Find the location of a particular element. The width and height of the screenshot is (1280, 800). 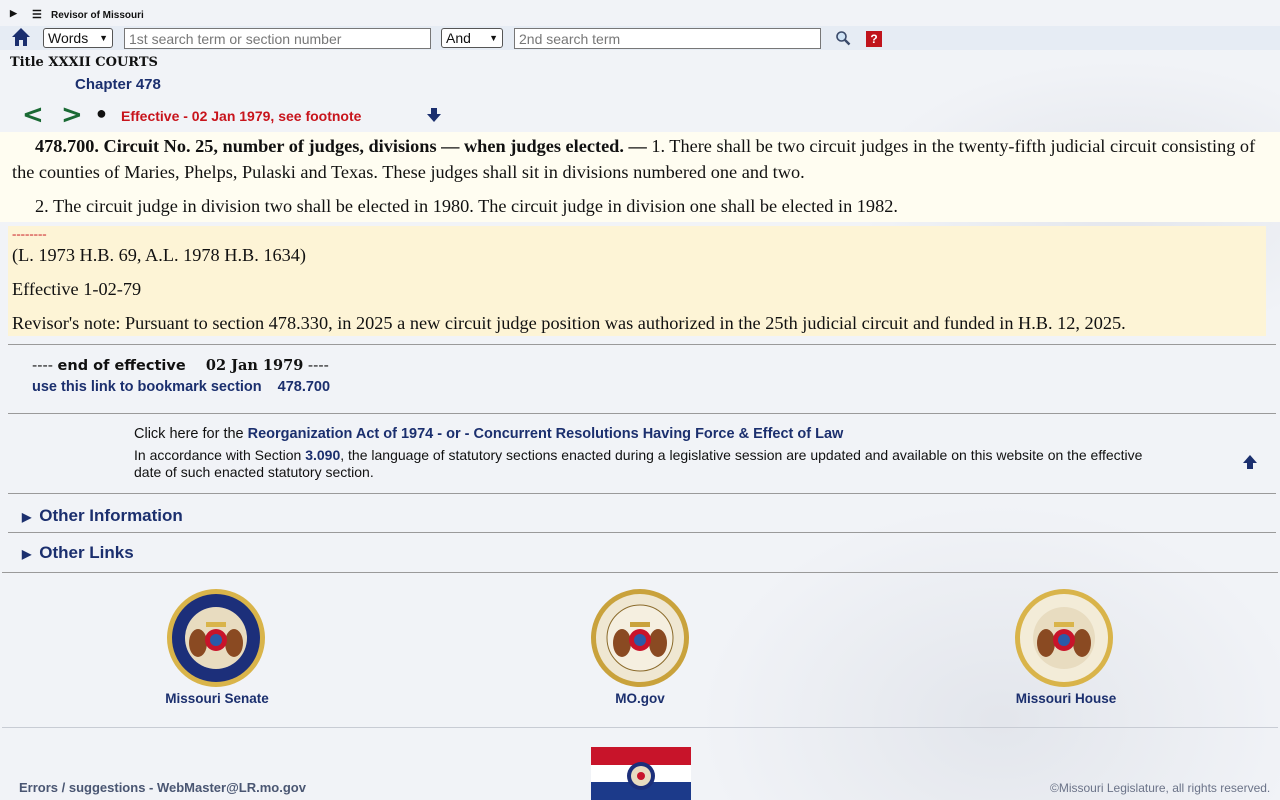

history-source: (L. 1973 H.B. 69, A.L. 1978 H.B. 1634) is located at coordinates (159, 255).